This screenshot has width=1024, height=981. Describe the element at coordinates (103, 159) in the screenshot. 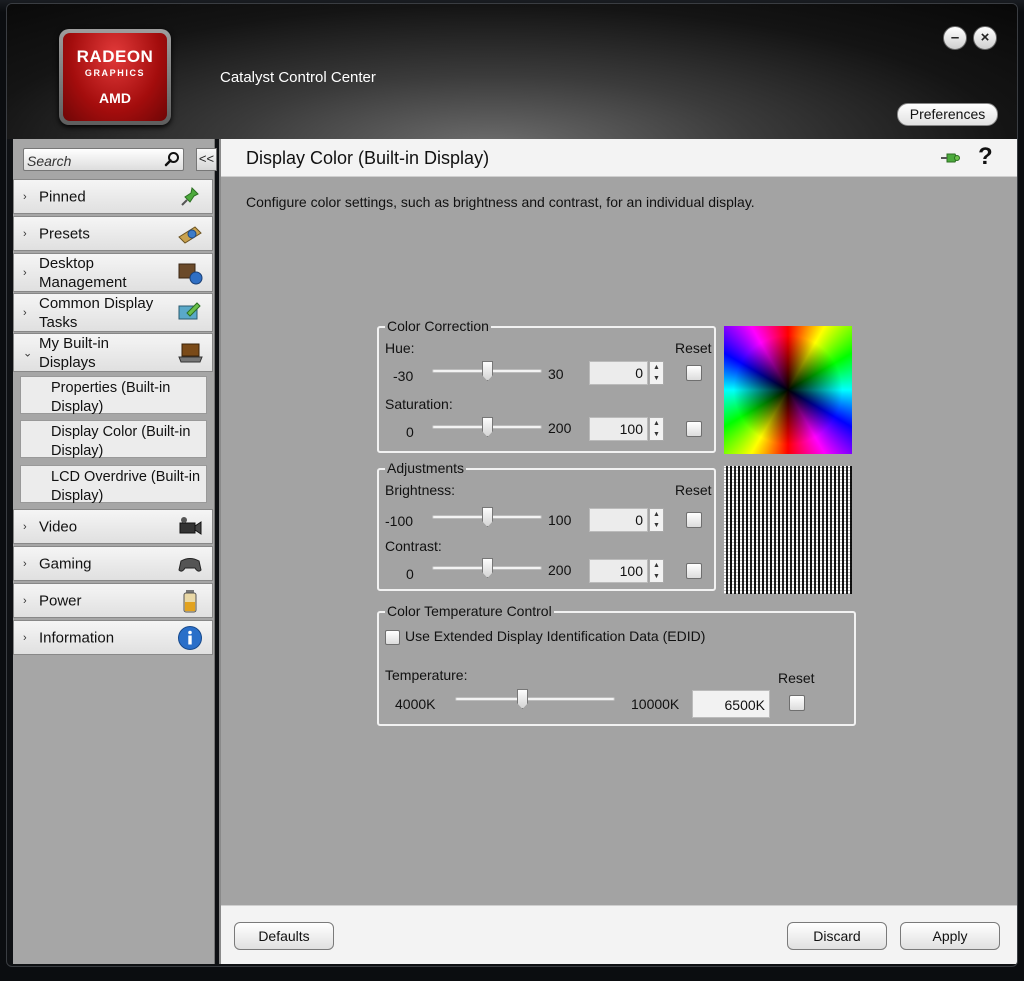

I see `search-input: Search` at that location.